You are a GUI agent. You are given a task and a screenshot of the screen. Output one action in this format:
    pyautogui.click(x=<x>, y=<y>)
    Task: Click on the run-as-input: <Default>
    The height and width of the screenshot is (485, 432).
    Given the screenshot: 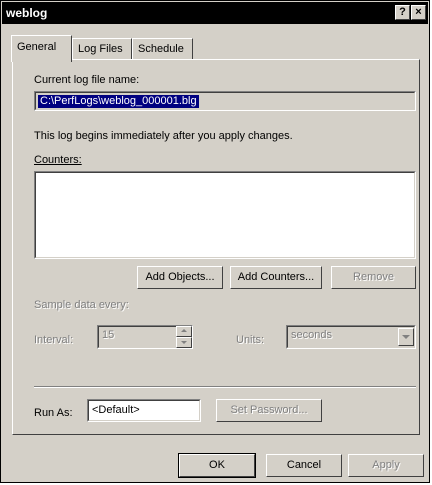 What is the action you would take?
    pyautogui.click(x=144, y=410)
    